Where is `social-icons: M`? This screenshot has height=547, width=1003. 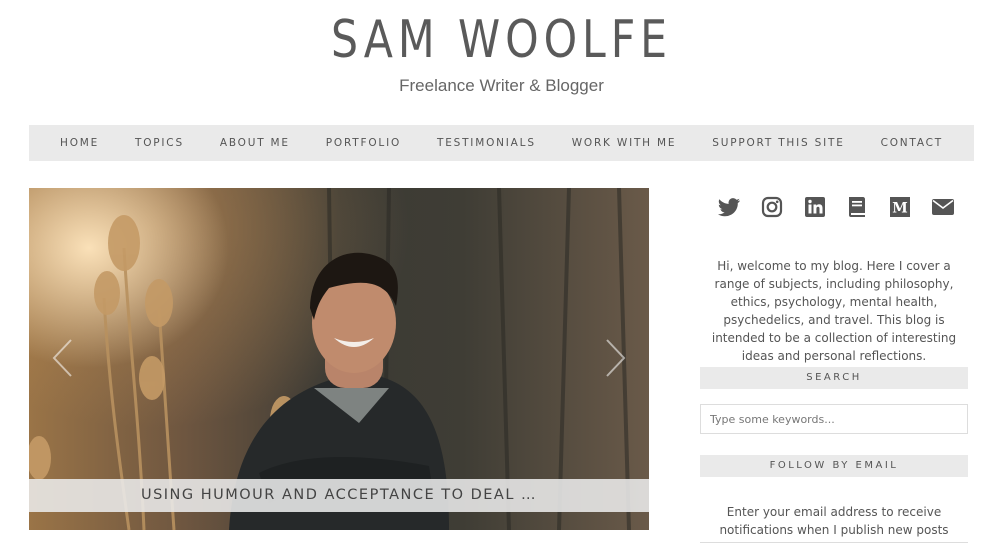
social-icons: M is located at coordinates (836, 207).